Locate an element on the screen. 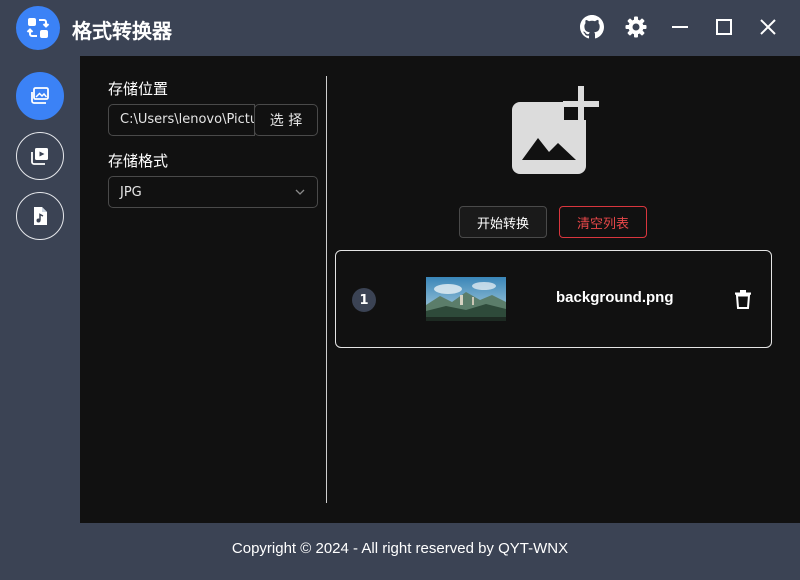  sidebar-item-image is located at coordinates (40, 96).